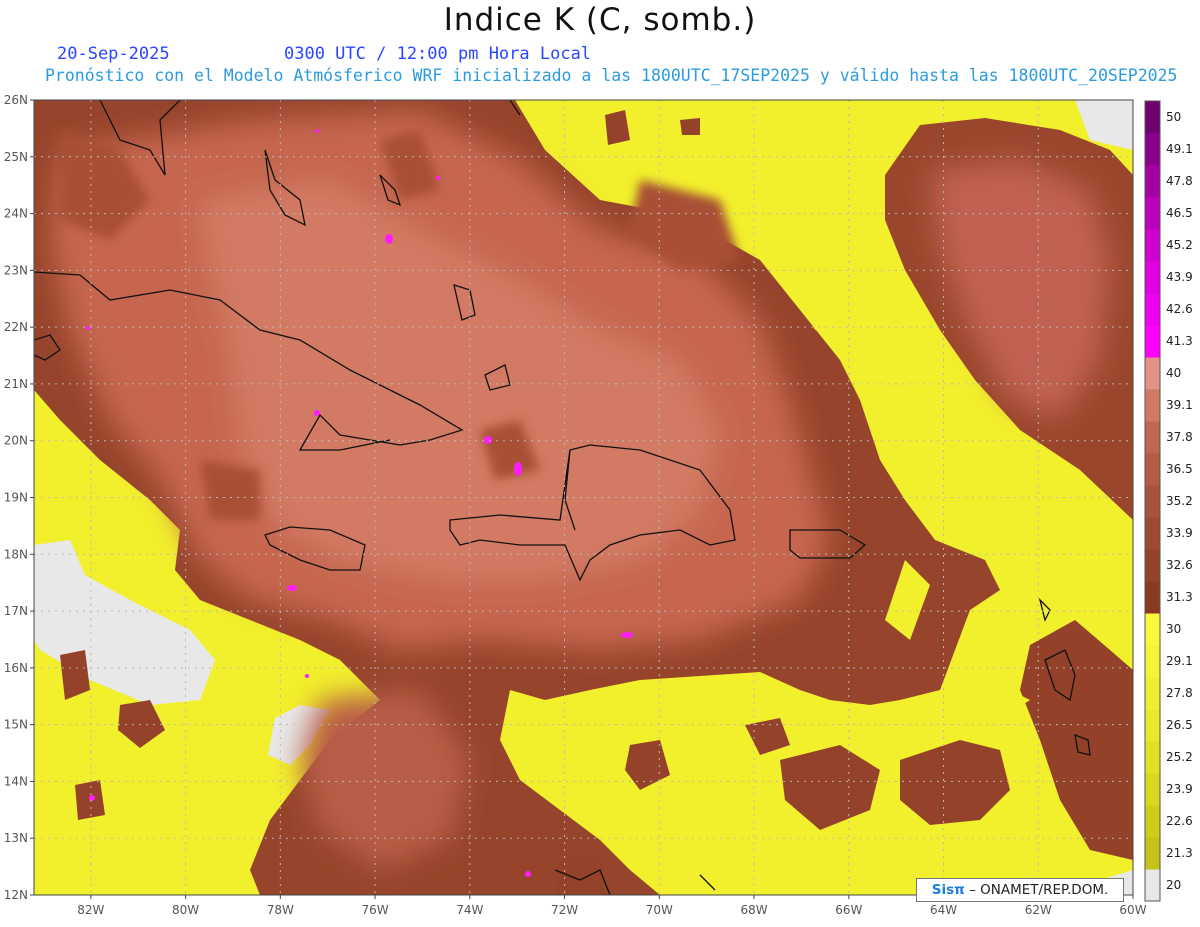 This screenshot has width=1200, height=927. What do you see at coordinates (1179, 821) in the screenshot?
I see `colorbar-label: 22.6` at bounding box center [1179, 821].